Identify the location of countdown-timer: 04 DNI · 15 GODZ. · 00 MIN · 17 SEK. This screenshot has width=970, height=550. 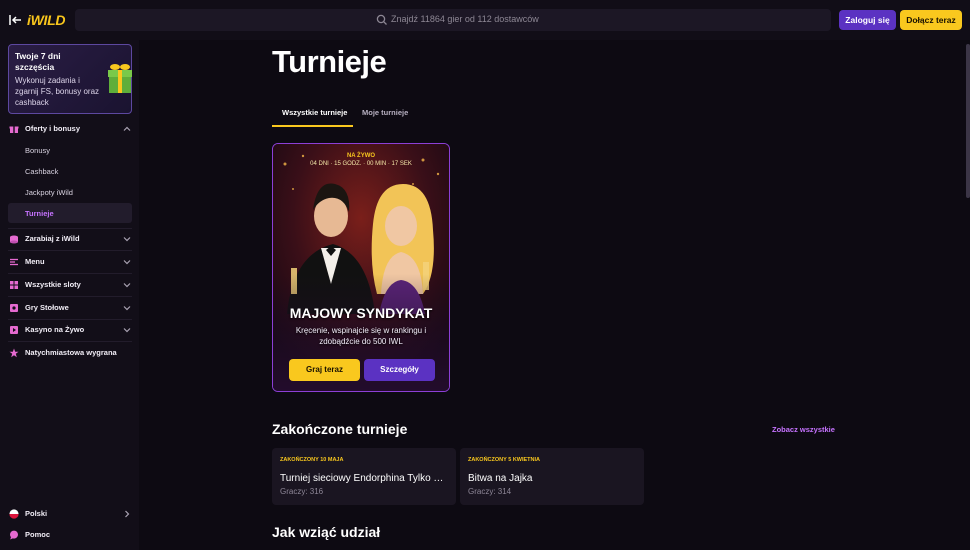
(361, 164).